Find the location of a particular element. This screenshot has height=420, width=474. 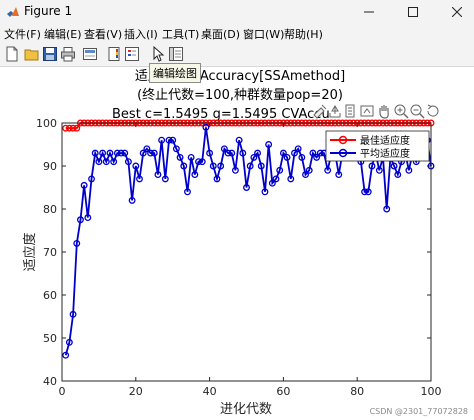

export-icon is located at coordinates (335, 111).